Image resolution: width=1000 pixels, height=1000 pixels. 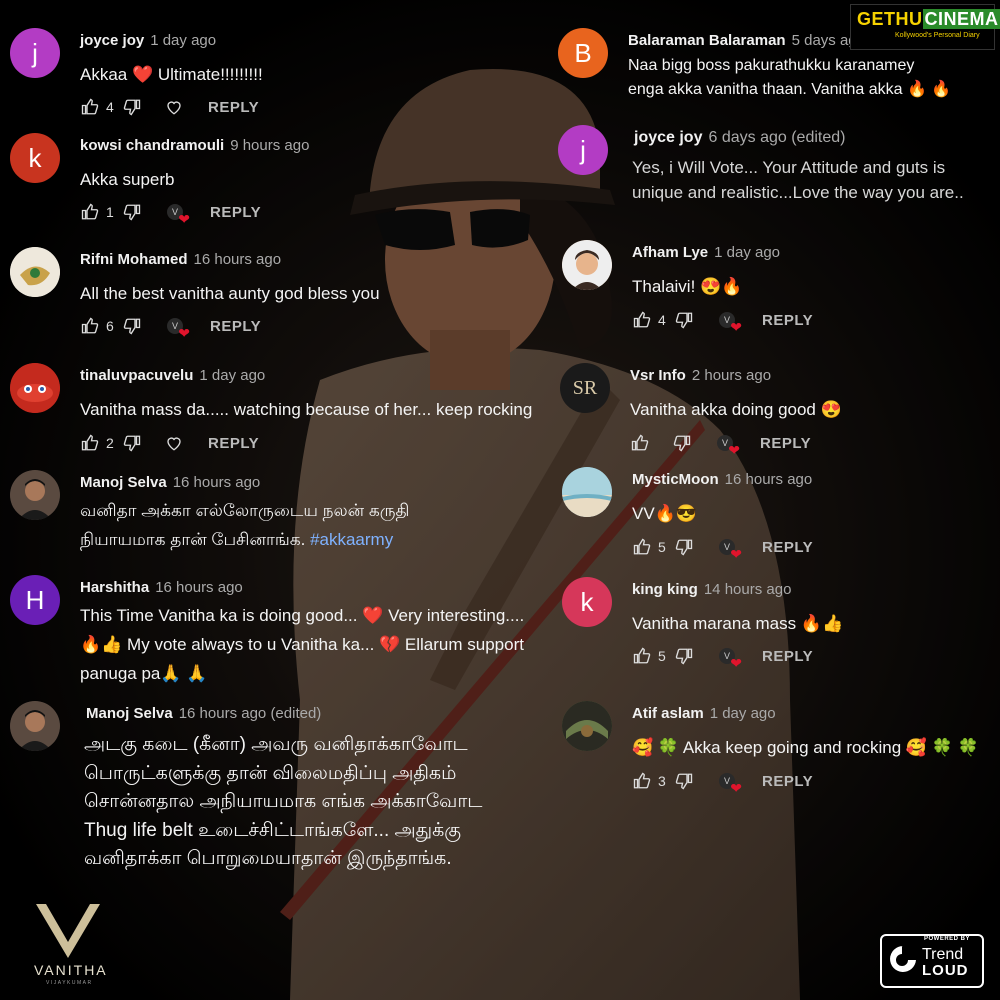 What do you see at coordinates (585, 388) in the screenshot?
I see `avatar: SR` at bounding box center [585, 388].